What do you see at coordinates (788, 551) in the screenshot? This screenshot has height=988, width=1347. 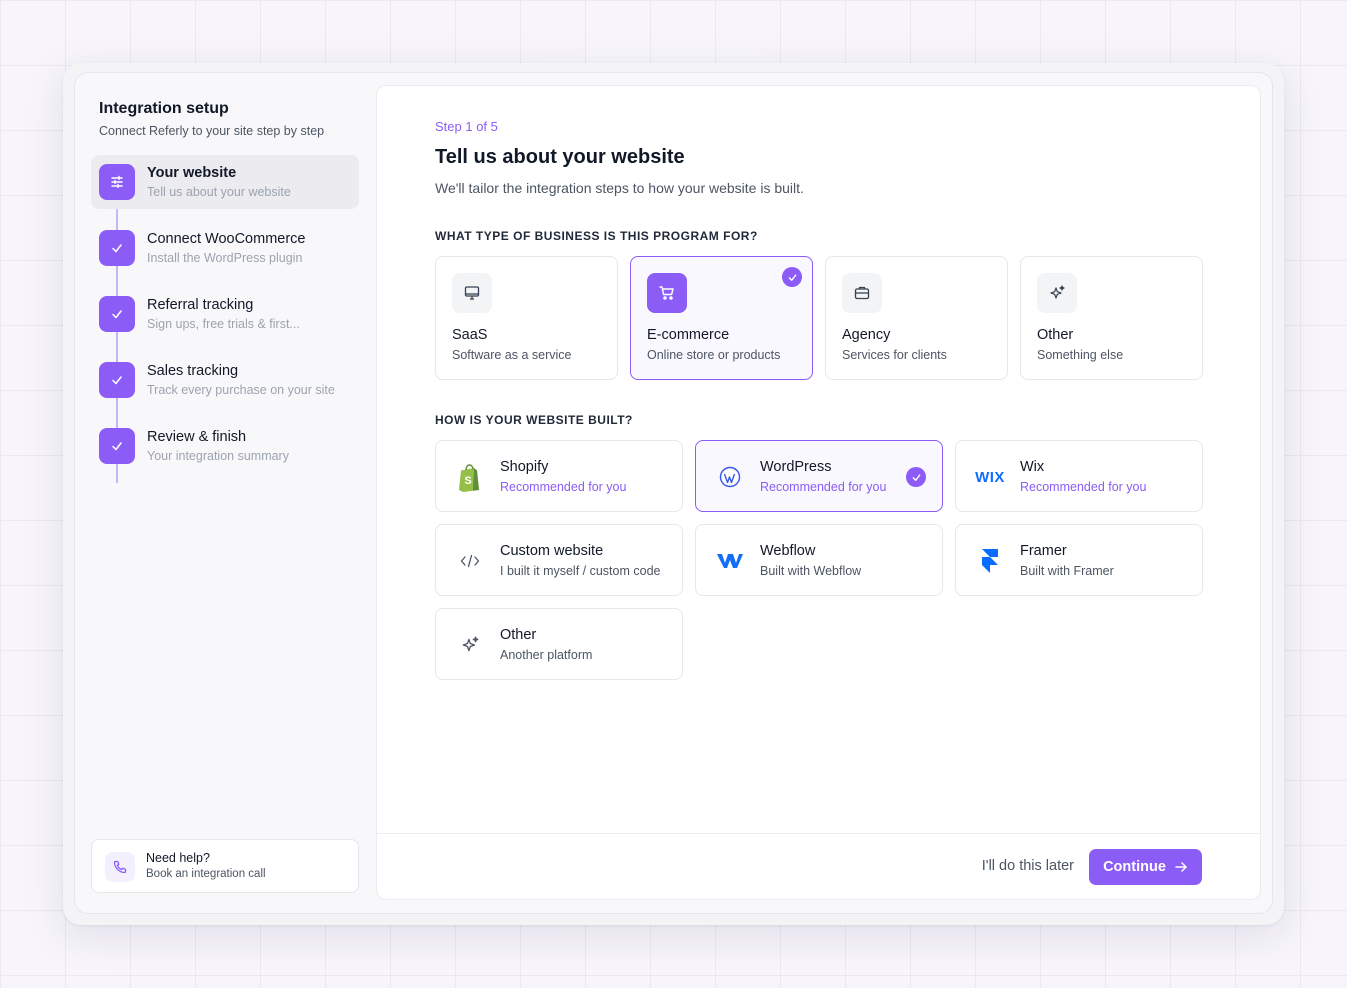 I see `platform-title: Webflow` at bounding box center [788, 551].